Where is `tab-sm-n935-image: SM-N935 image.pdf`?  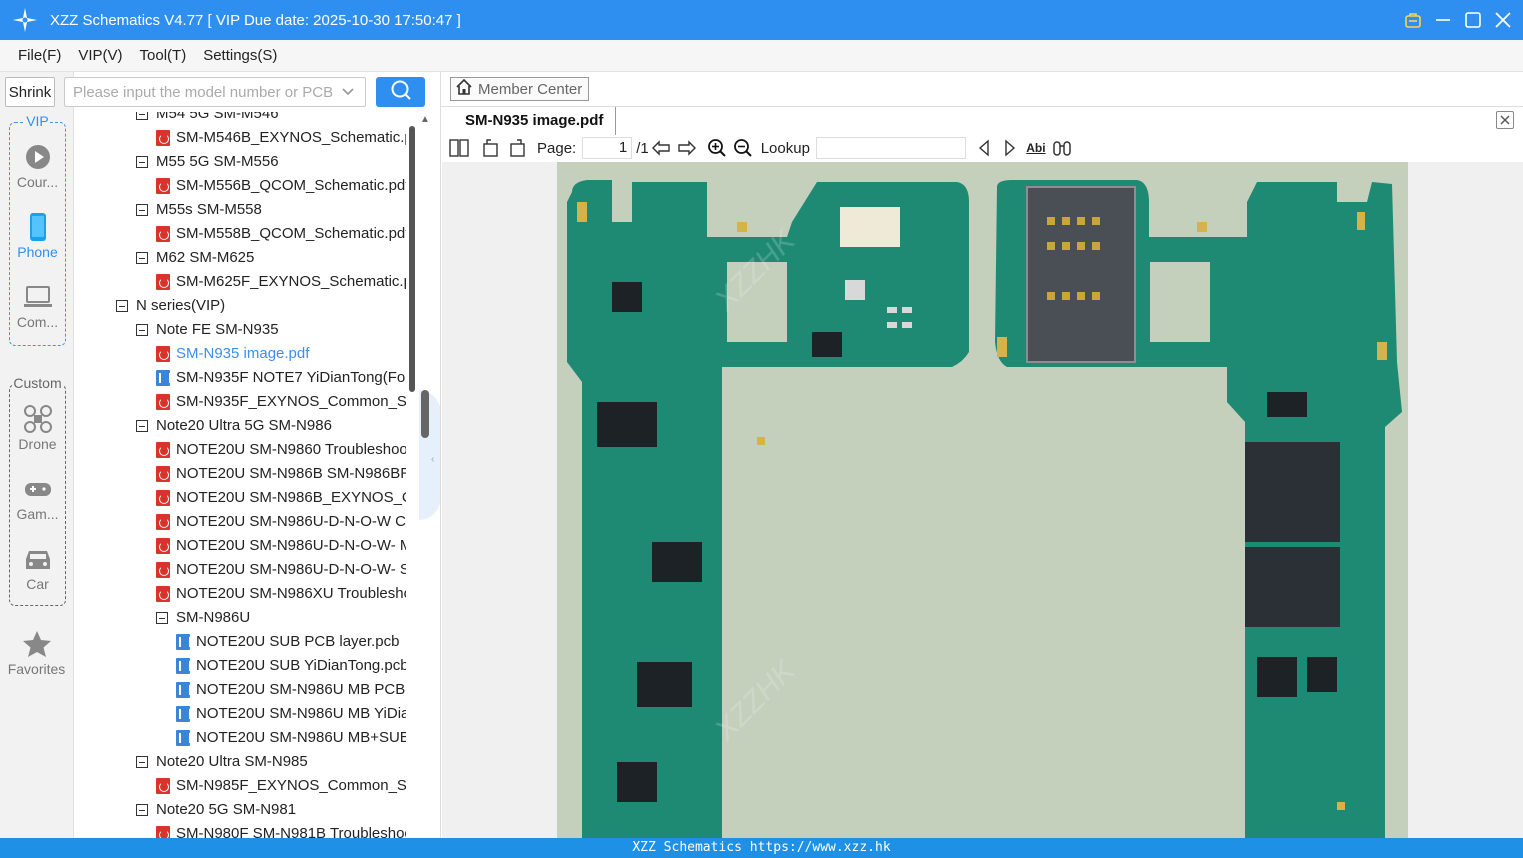
tab-sm-n935-image: SM-N935 image.pdf is located at coordinates (535, 121).